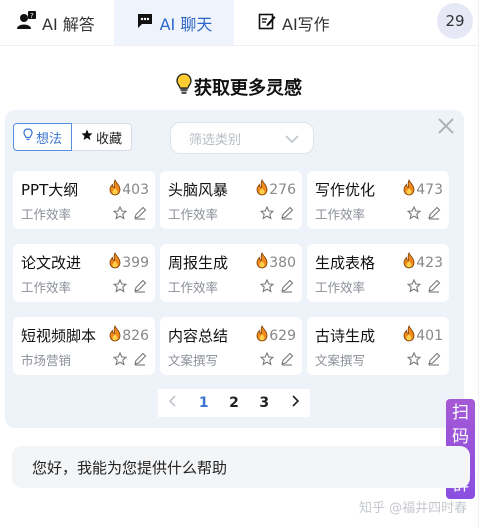  Describe the element at coordinates (248, 88) in the screenshot. I see `page-title-text: 获取更多灵感` at that location.